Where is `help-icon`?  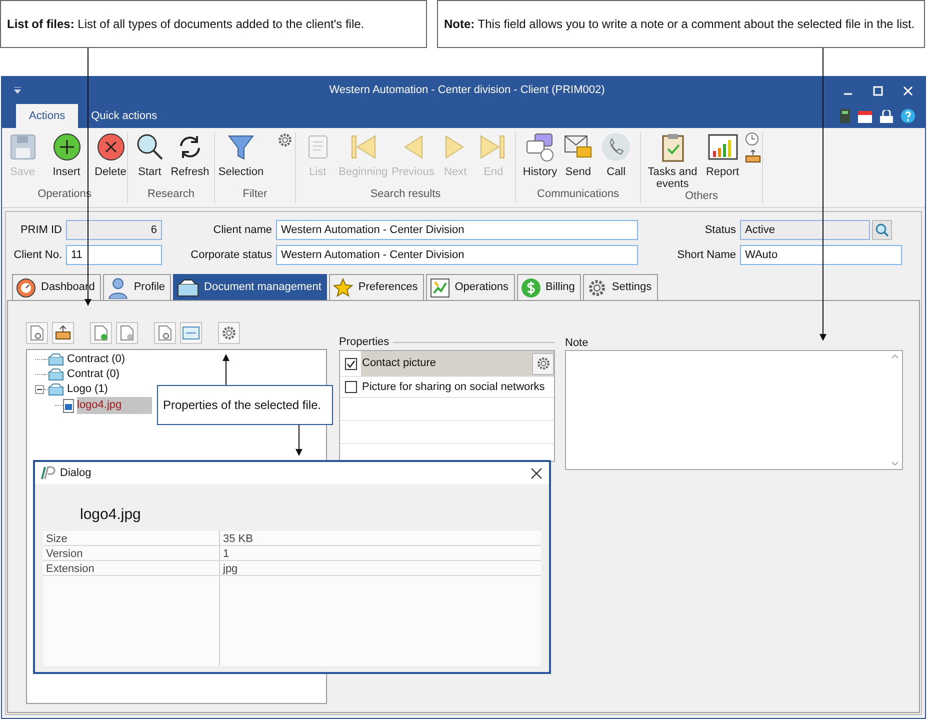 help-icon is located at coordinates (908, 116).